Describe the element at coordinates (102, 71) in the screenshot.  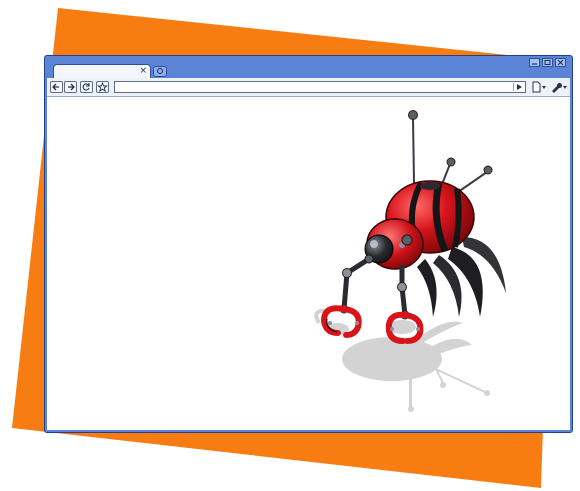
I see `browser-tab: ×` at that location.